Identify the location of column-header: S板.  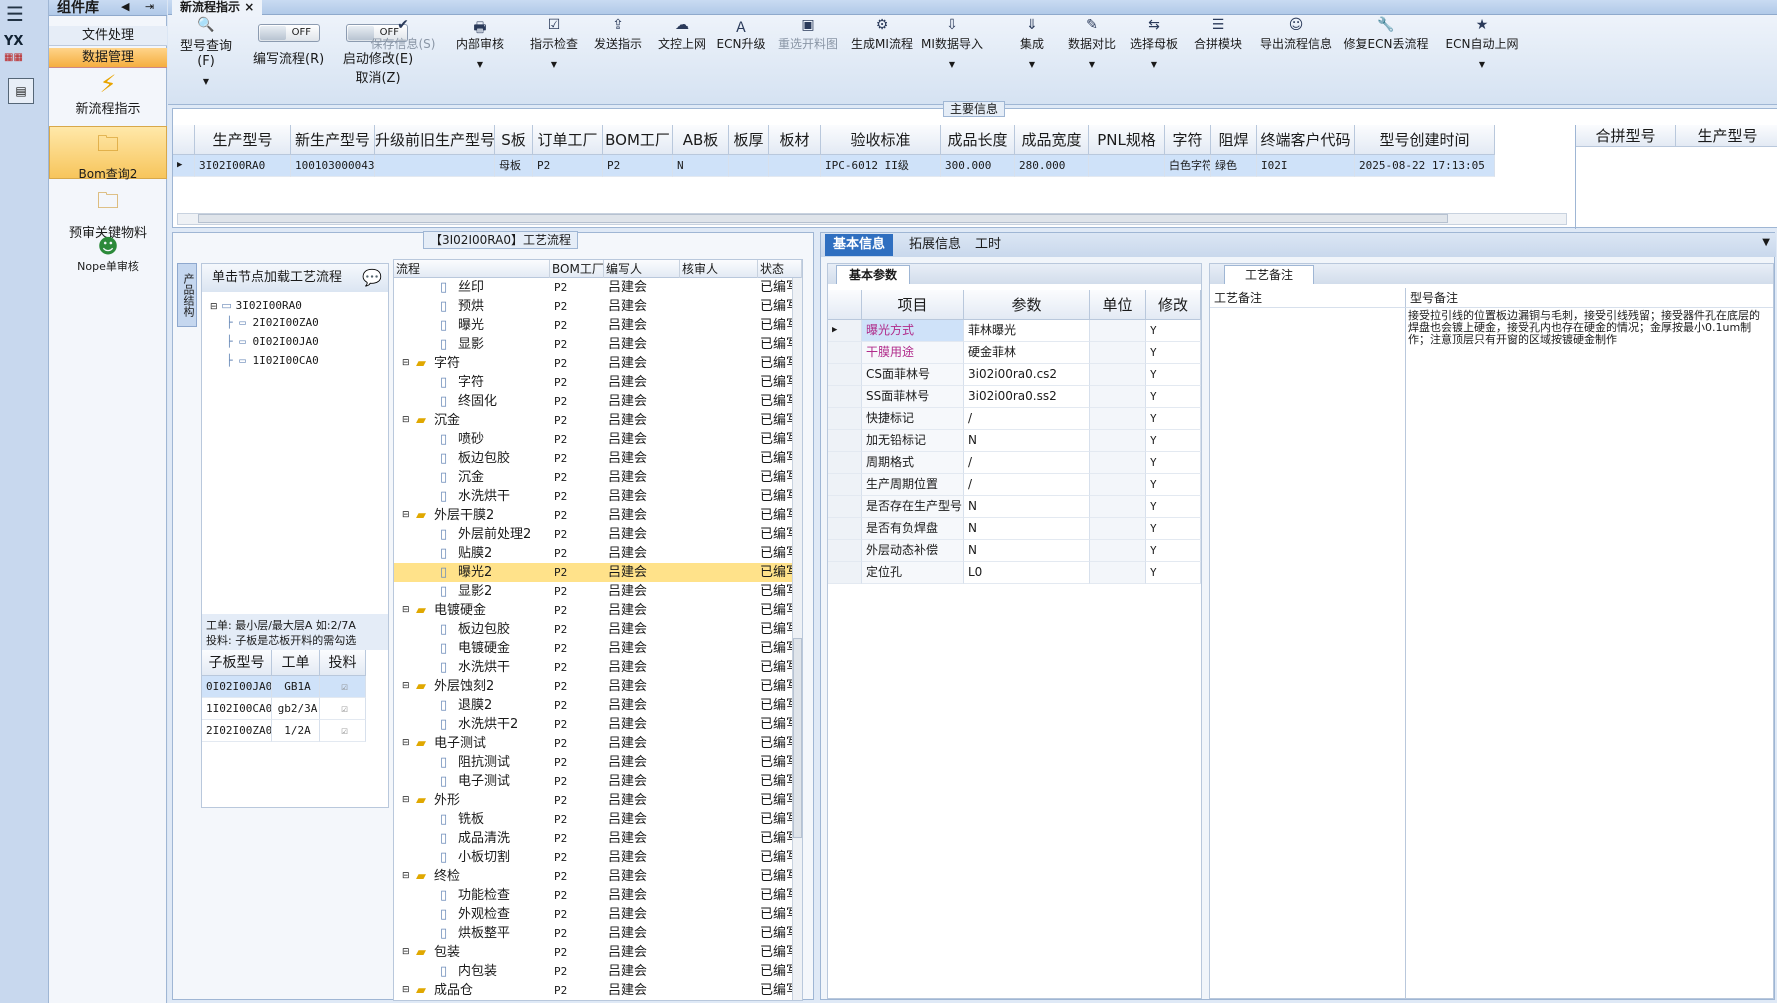
(514, 140).